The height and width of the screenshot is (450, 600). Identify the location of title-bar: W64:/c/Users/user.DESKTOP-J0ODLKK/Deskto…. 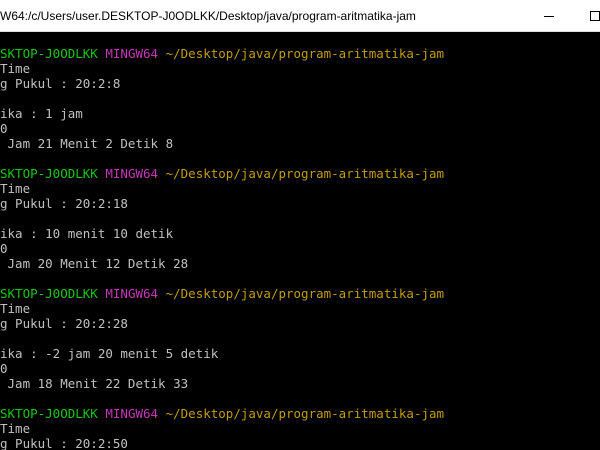
(300, 16).